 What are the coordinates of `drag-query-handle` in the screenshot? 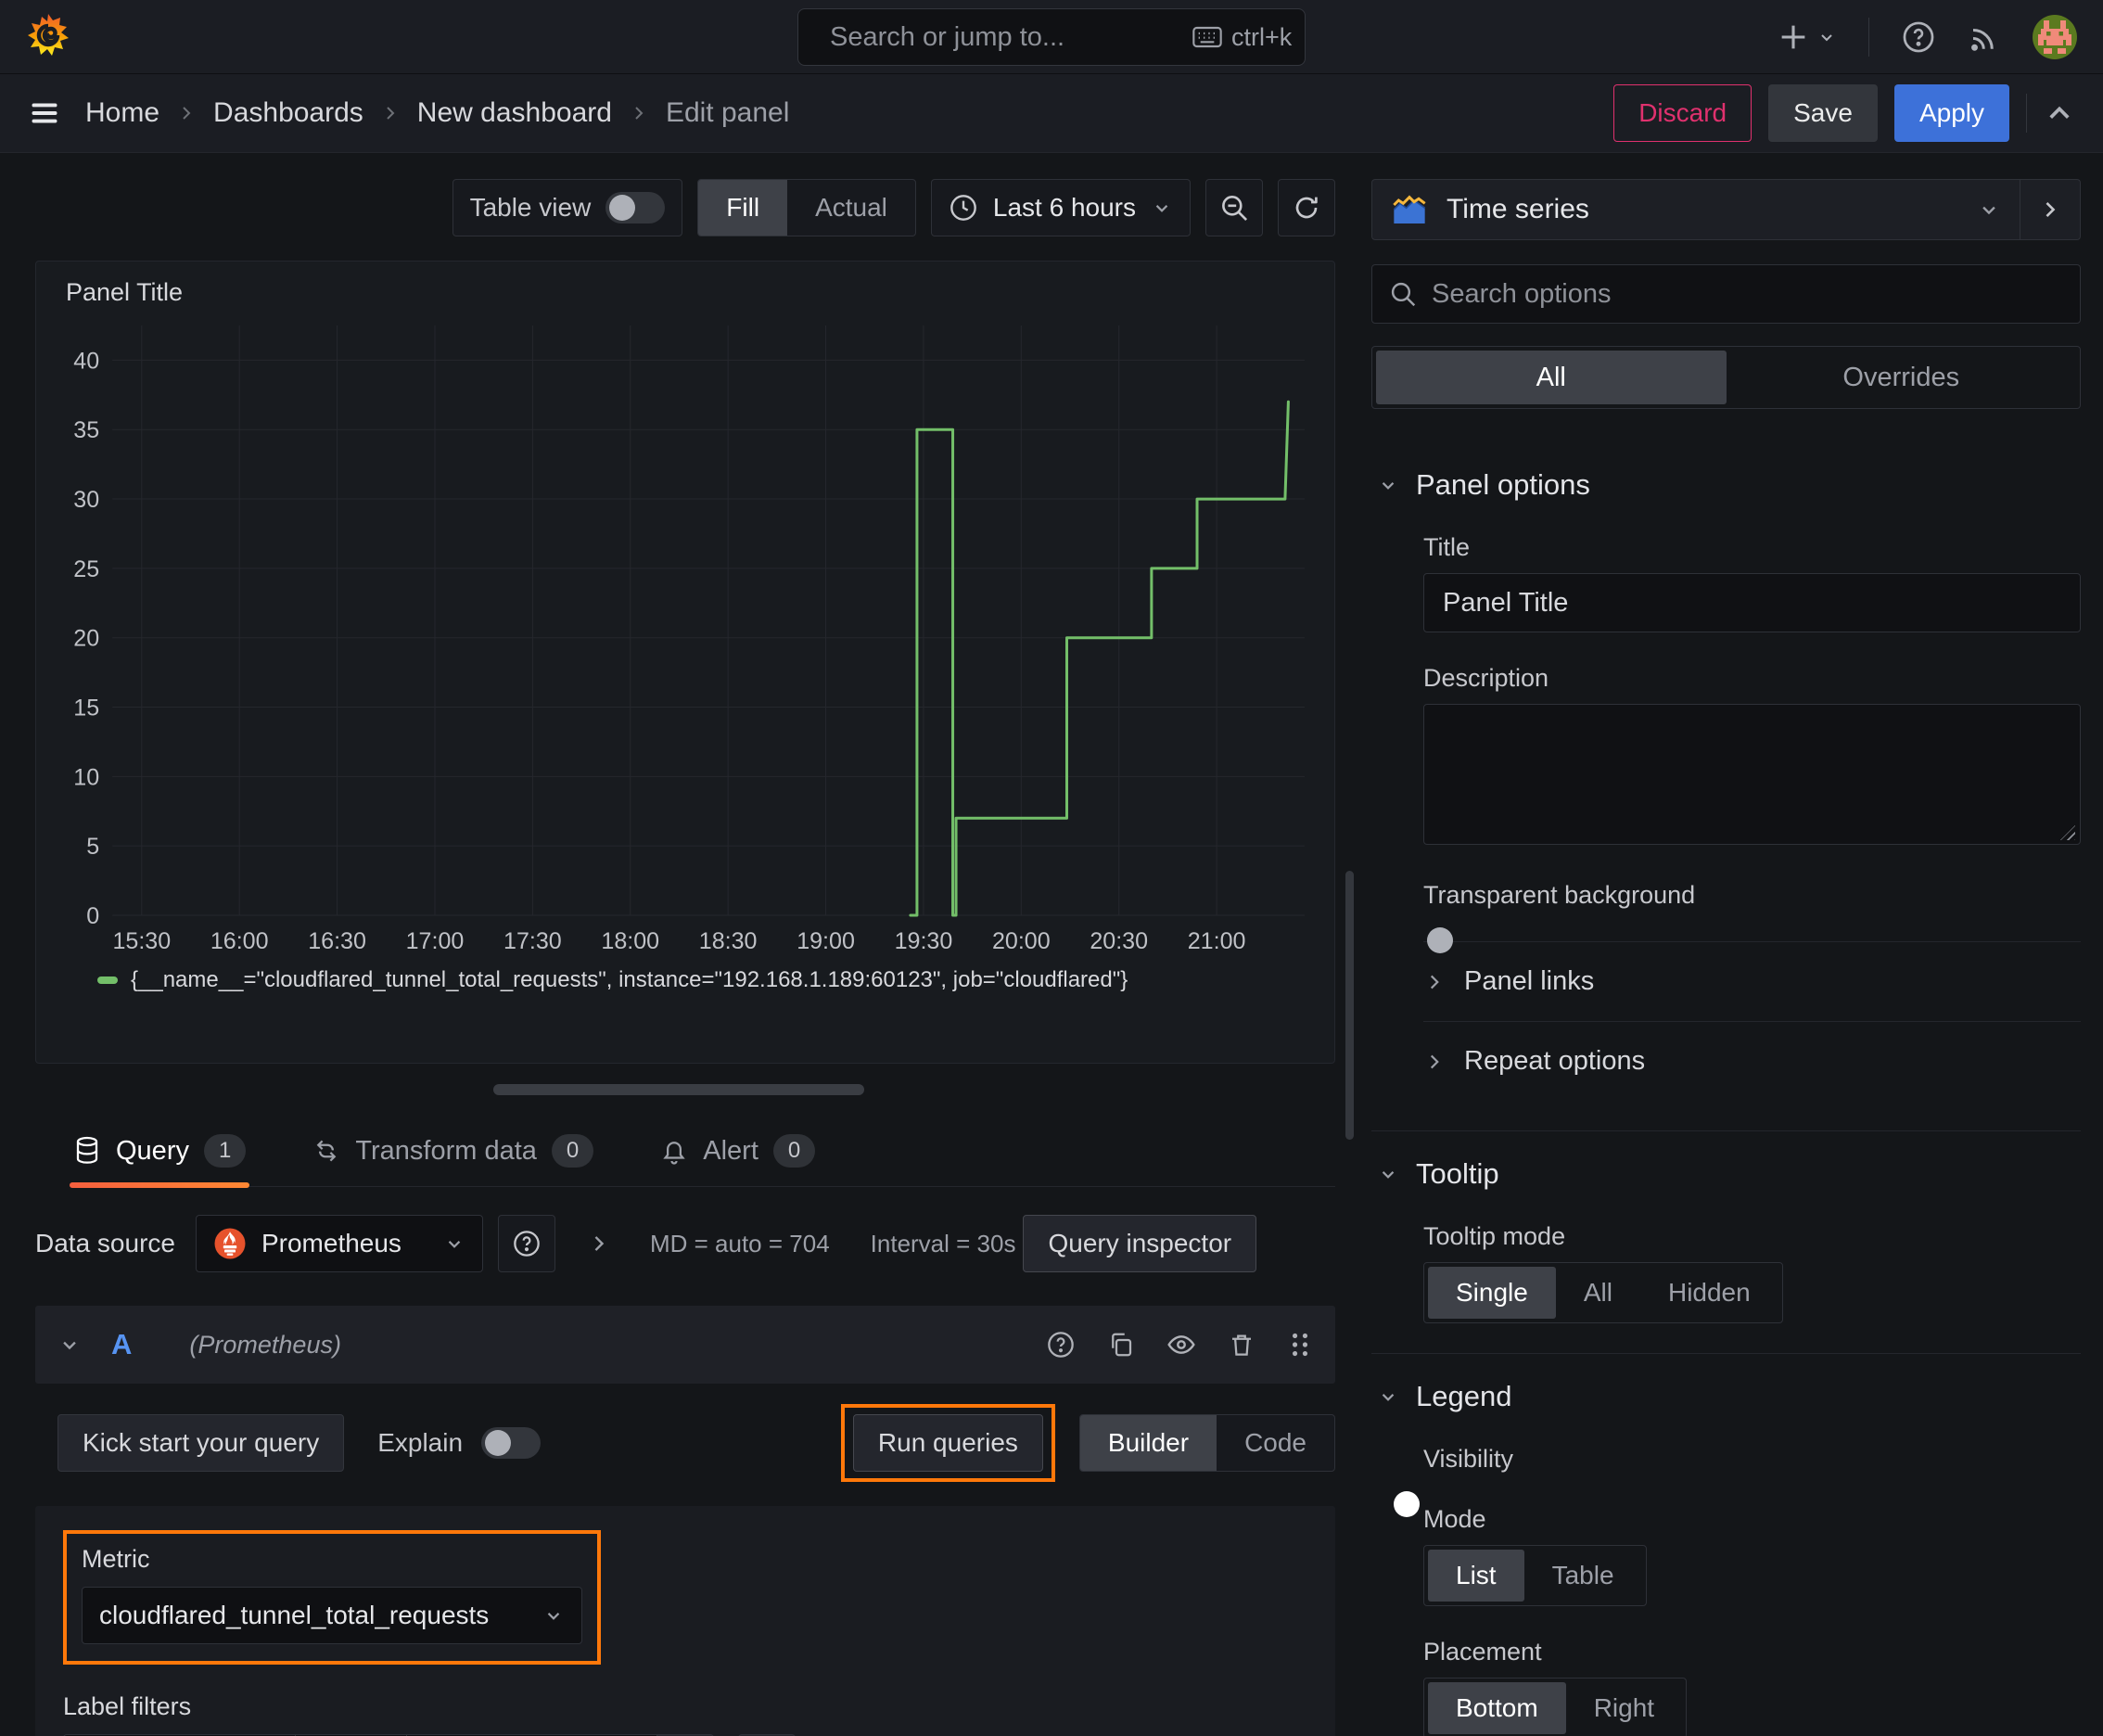 It's located at (1300, 1345).